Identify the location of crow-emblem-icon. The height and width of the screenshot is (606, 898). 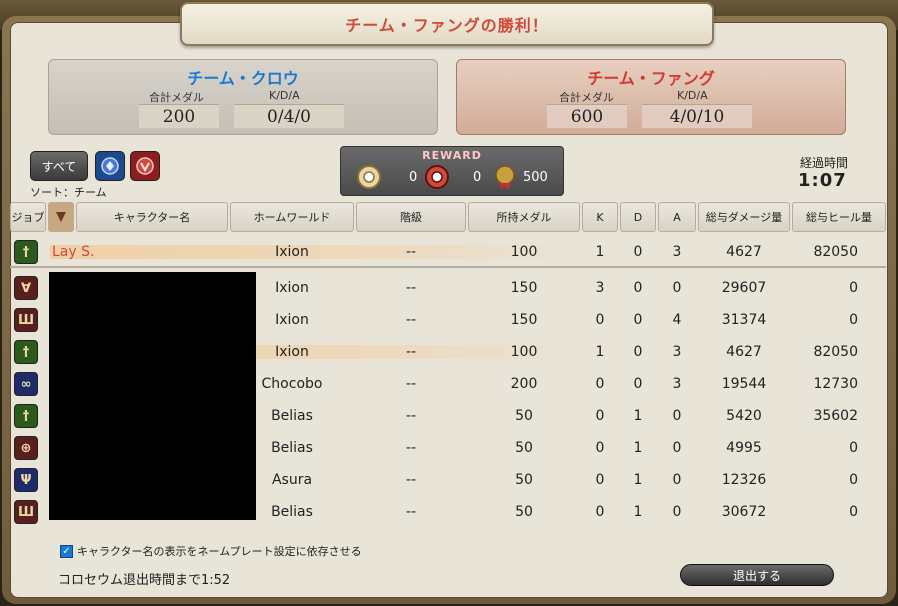
(110, 166).